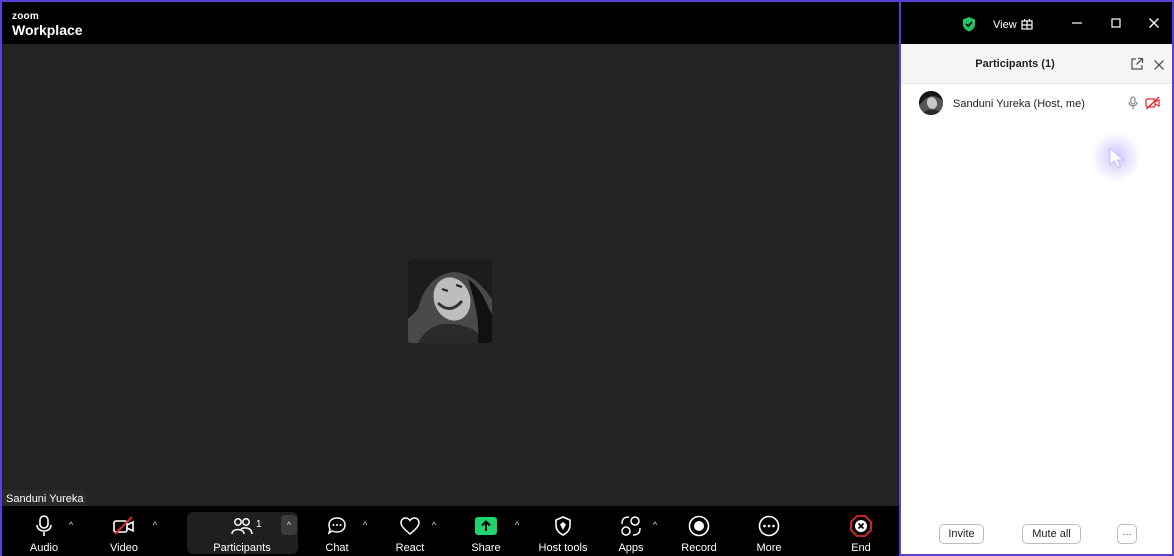 The image size is (1174, 556). Describe the element at coordinates (563, 548) in the screenshot. I see `host-tools-label: Host tools` at that location.